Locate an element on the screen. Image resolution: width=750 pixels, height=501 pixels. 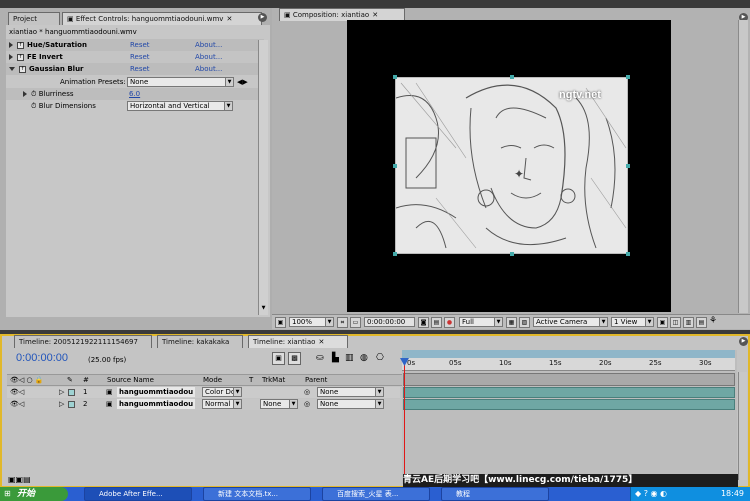
blurriness-value: 6.0 is located at coordinates (134, 94).